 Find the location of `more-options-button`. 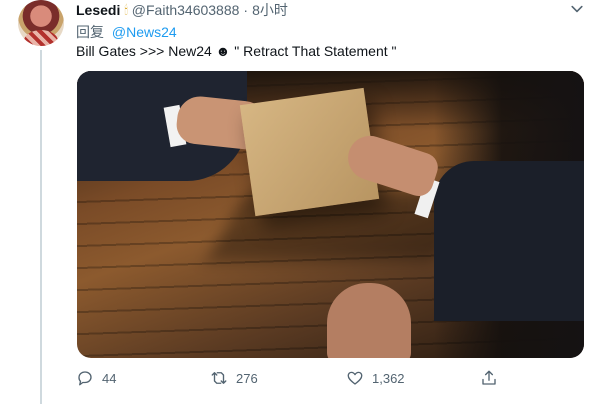

more-options-button is located at coordinates (577, 9).